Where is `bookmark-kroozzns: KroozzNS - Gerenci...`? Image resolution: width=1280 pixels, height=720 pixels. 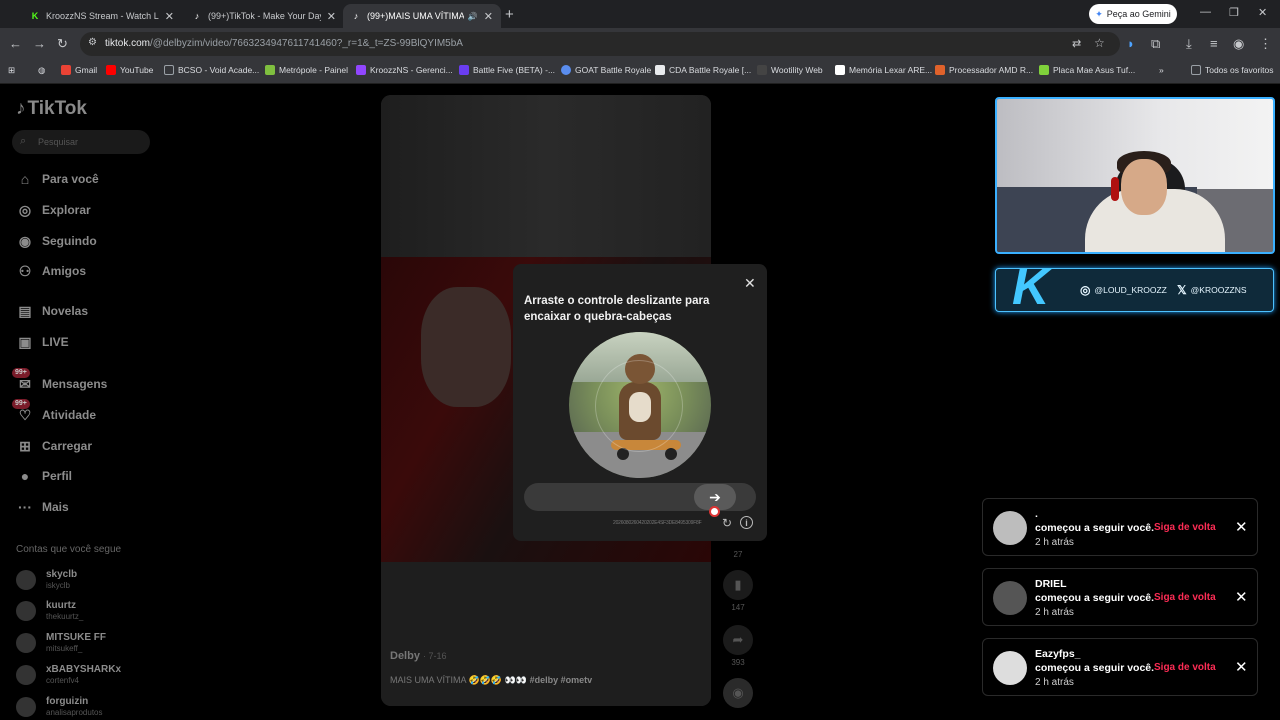 bookmark-kroozzns: KroozzNS - Gerenci... is located at coordinates (404, 70).